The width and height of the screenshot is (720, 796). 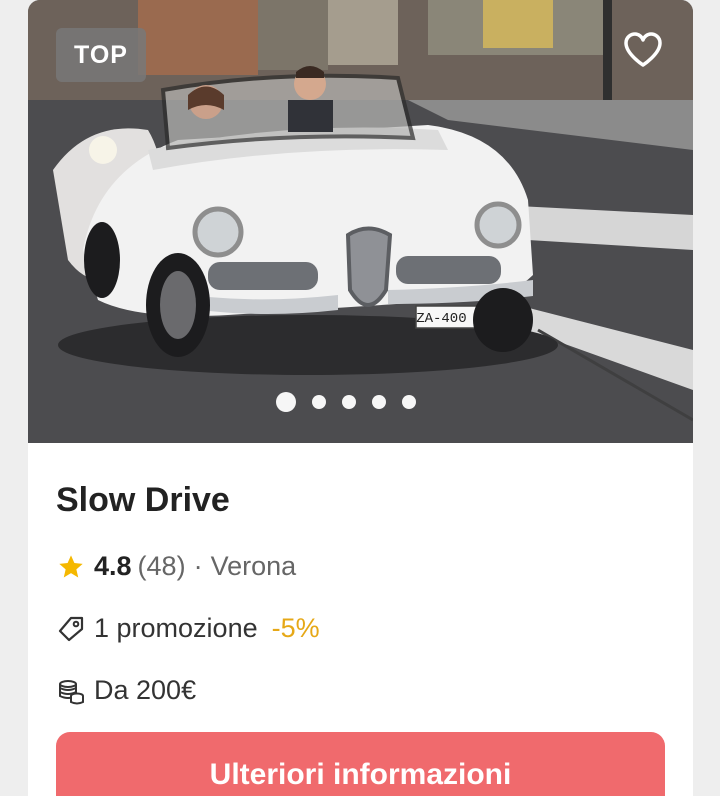 What do you see at coordinates (295, 628) in the screenshot?
I see `discount-badge: -5%` at bounding box center [295, 628].